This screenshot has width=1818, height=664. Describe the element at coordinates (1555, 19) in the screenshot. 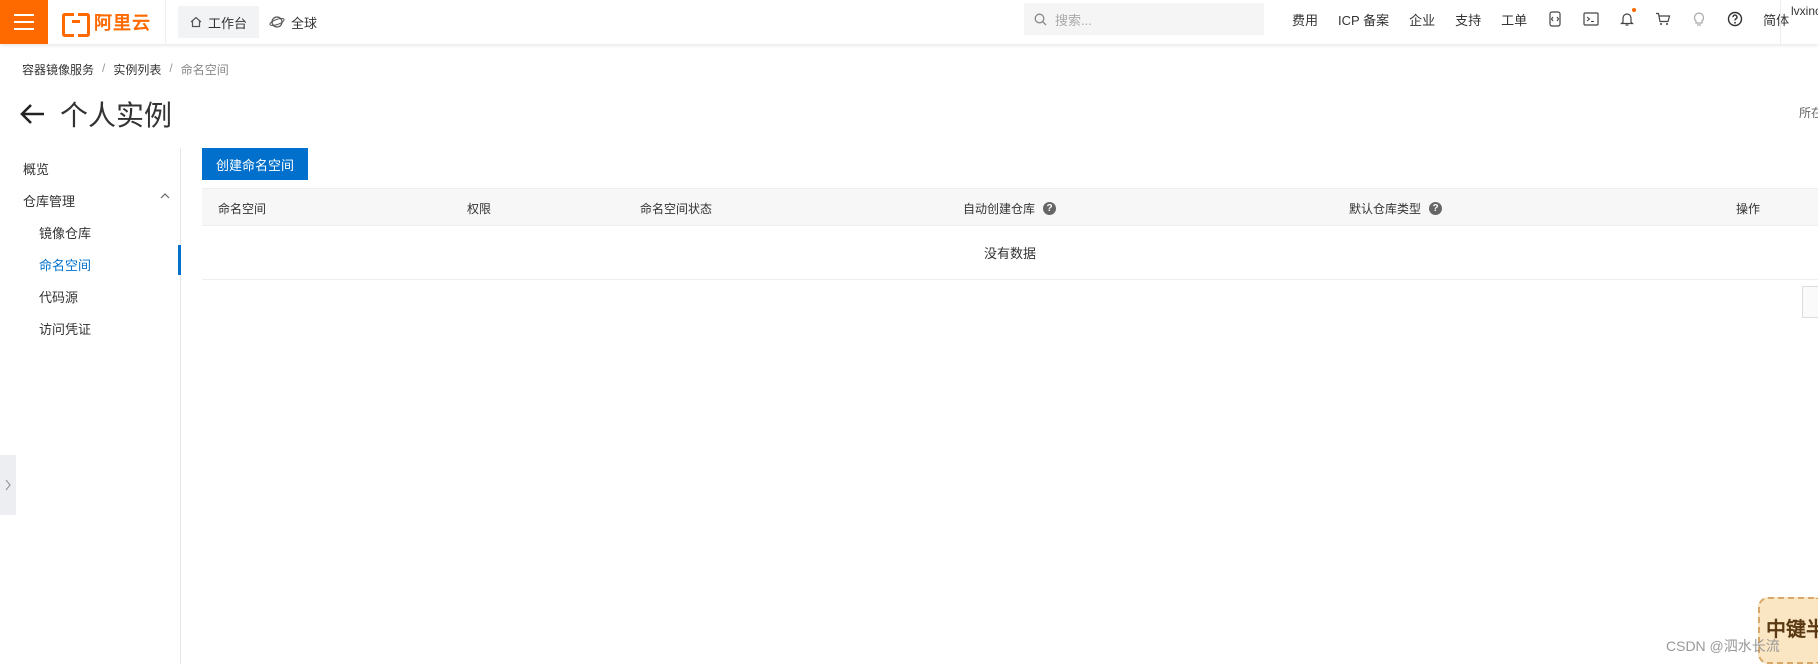

I see `code-icon` at that location.